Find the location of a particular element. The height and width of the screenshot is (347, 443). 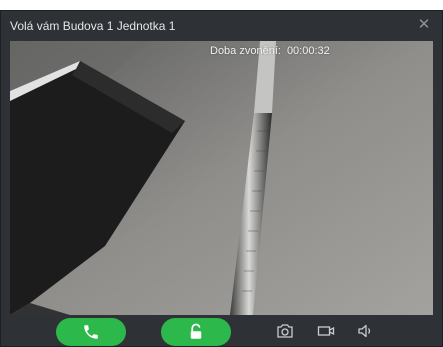

camera-icon is located at coordinates (285, 331).